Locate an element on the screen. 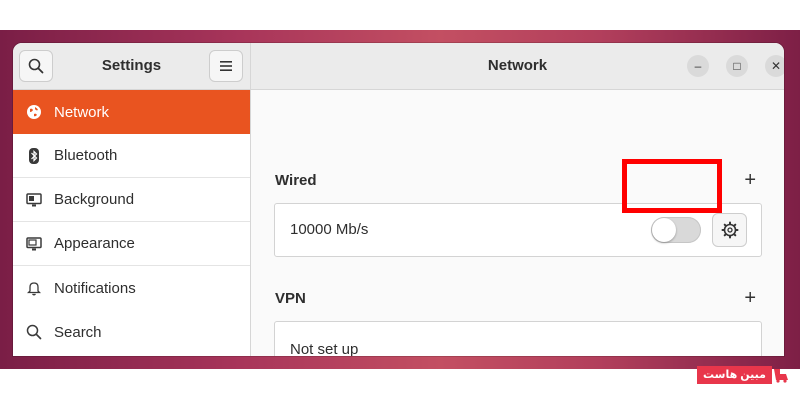  maximize-icon: □ is located at coordinates (737, 66).